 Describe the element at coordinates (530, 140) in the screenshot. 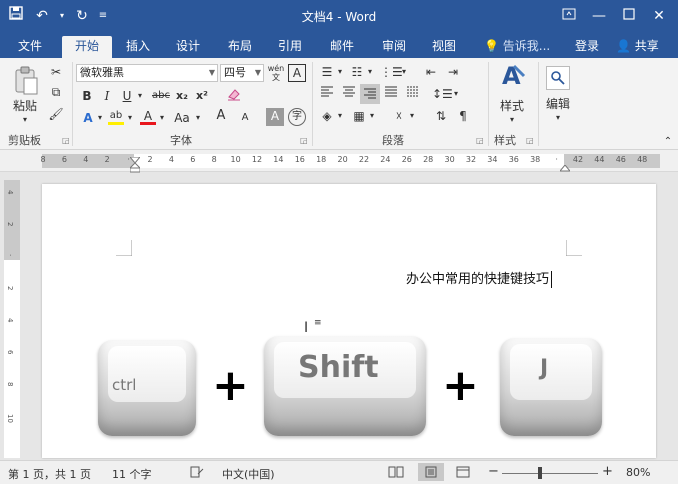

I see `styles-launcher-icon: ◲` at that location.